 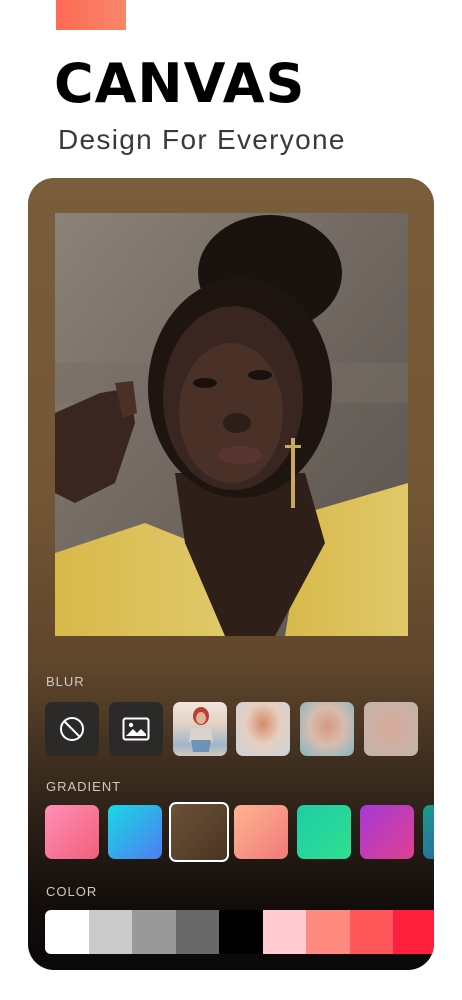 What do you see at coordinates (261, 832) in the screenshot?
I see `gradient-swatch-peach` at bounding box center [261, 832].